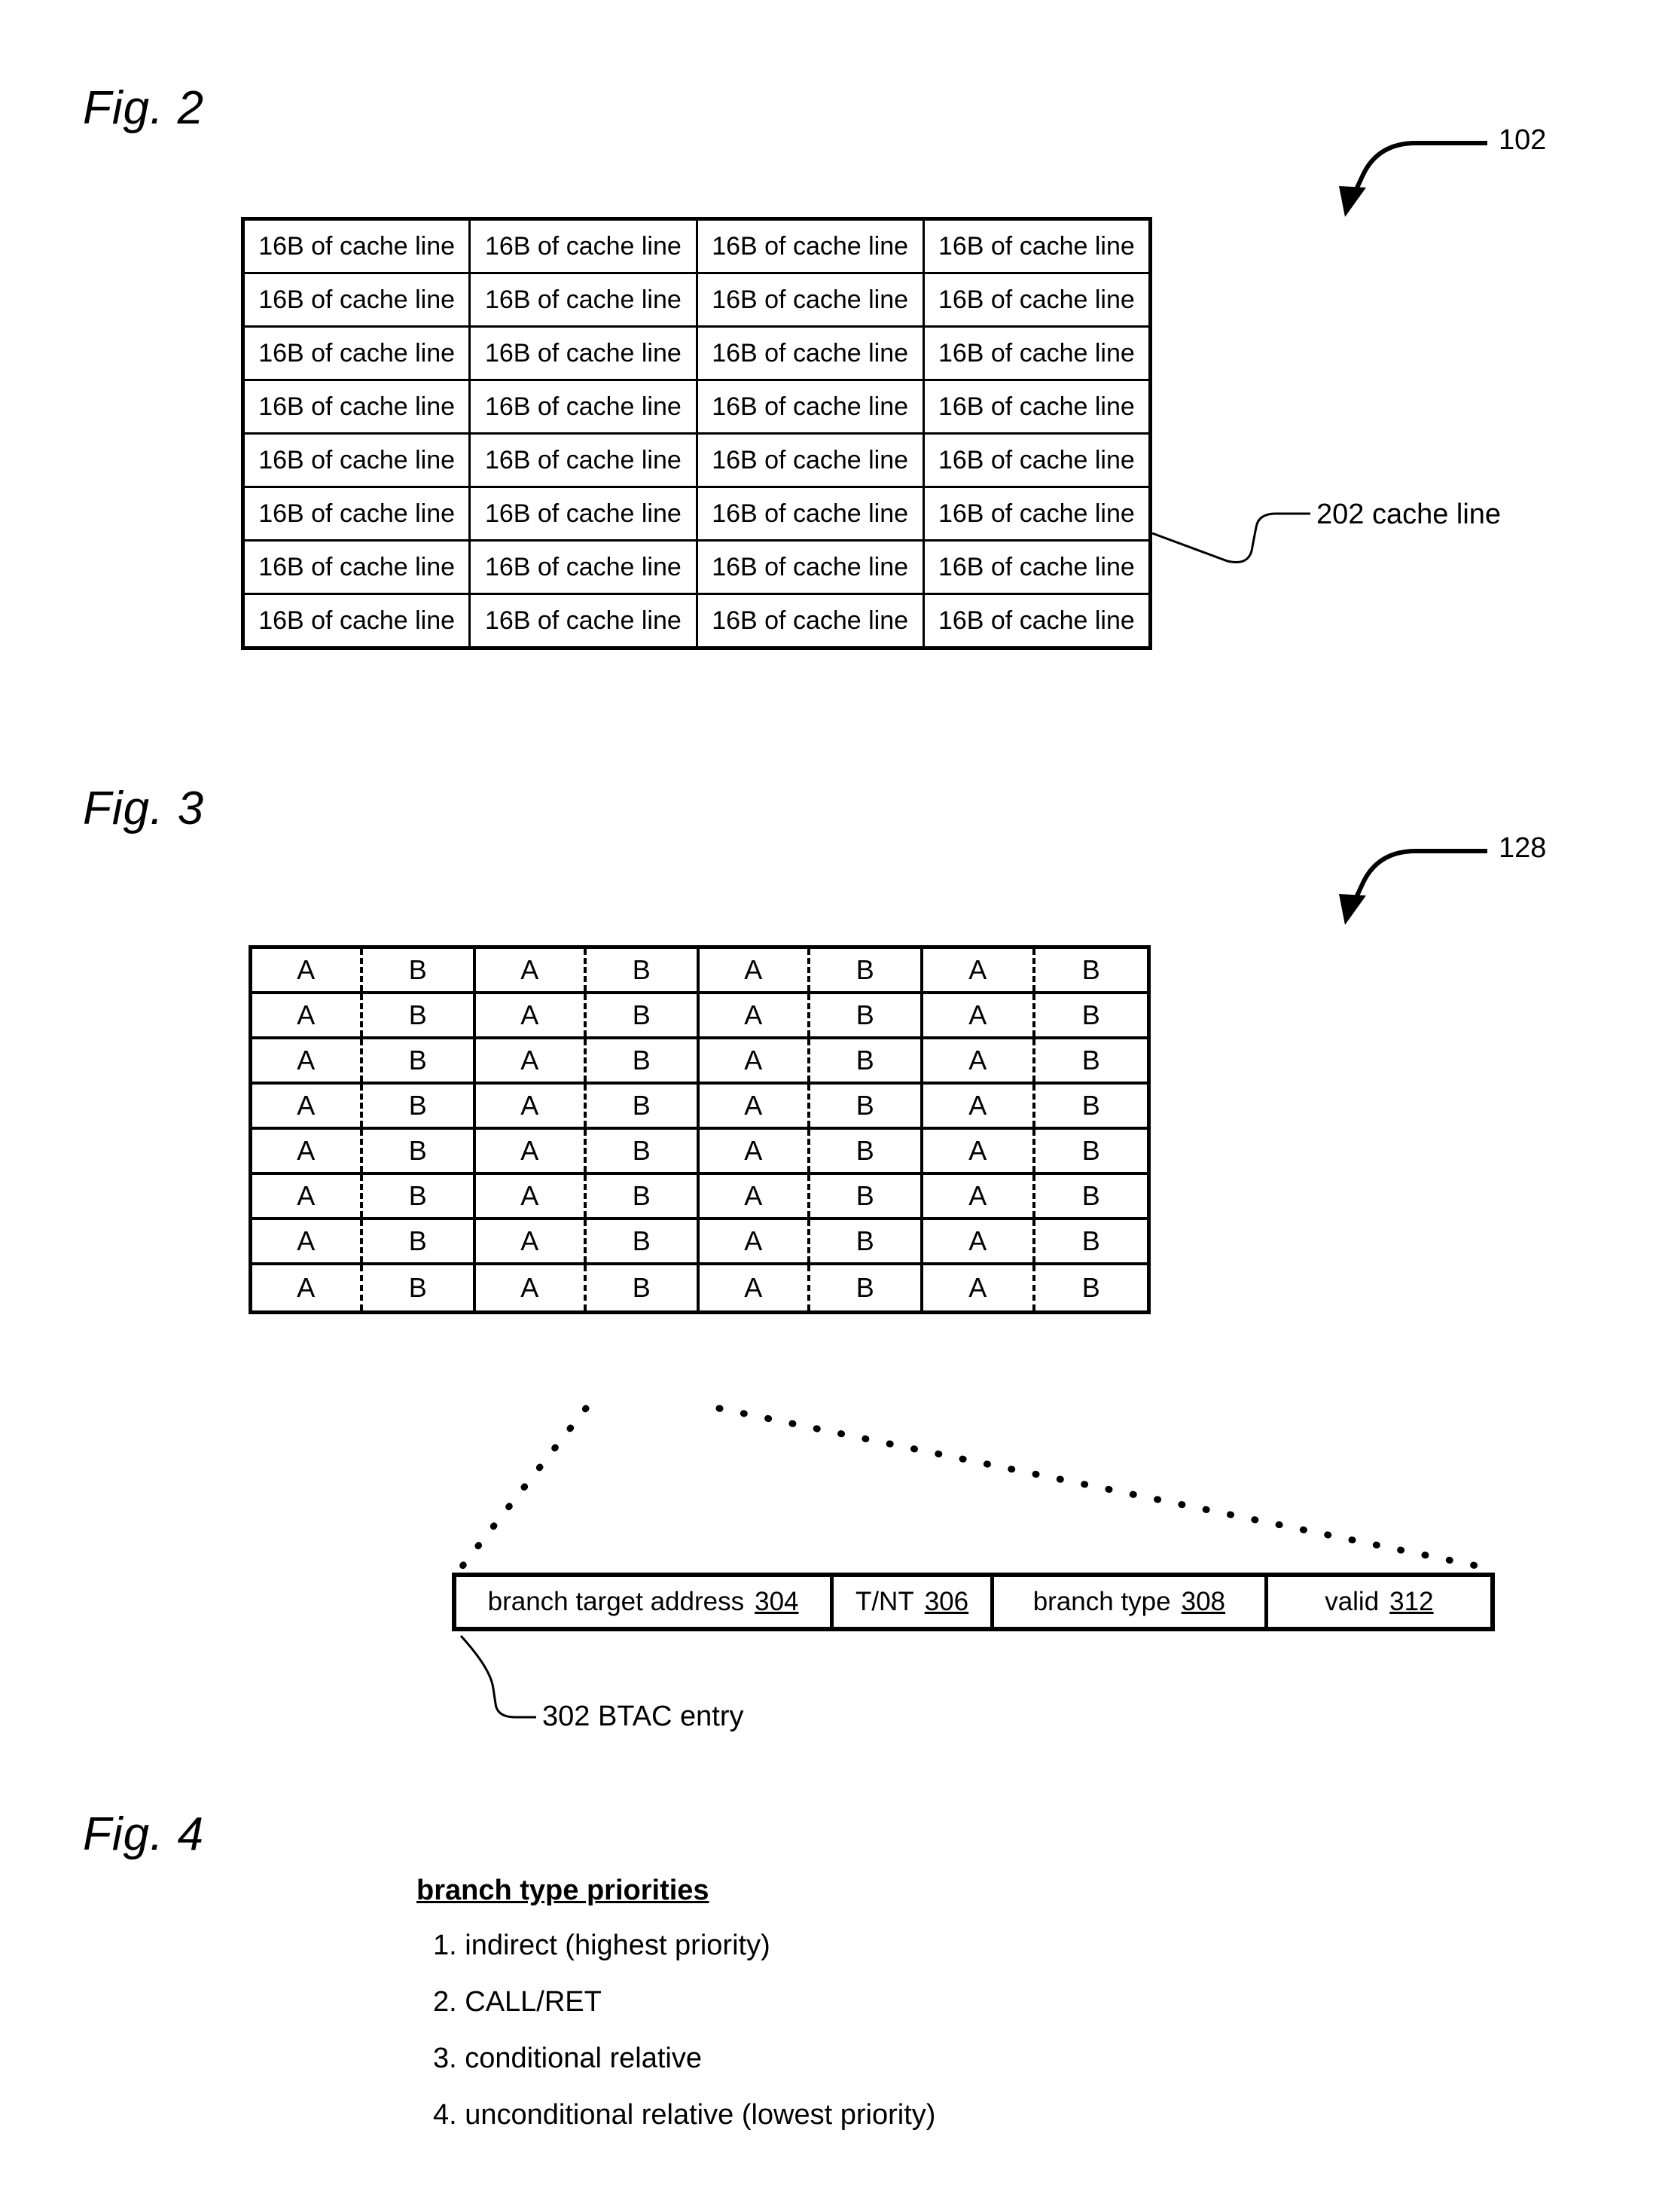 The height and width of the screenshot is (2212, 1653). I want to click on btac-entry-field-label: branch target address, so click(616, 1601).